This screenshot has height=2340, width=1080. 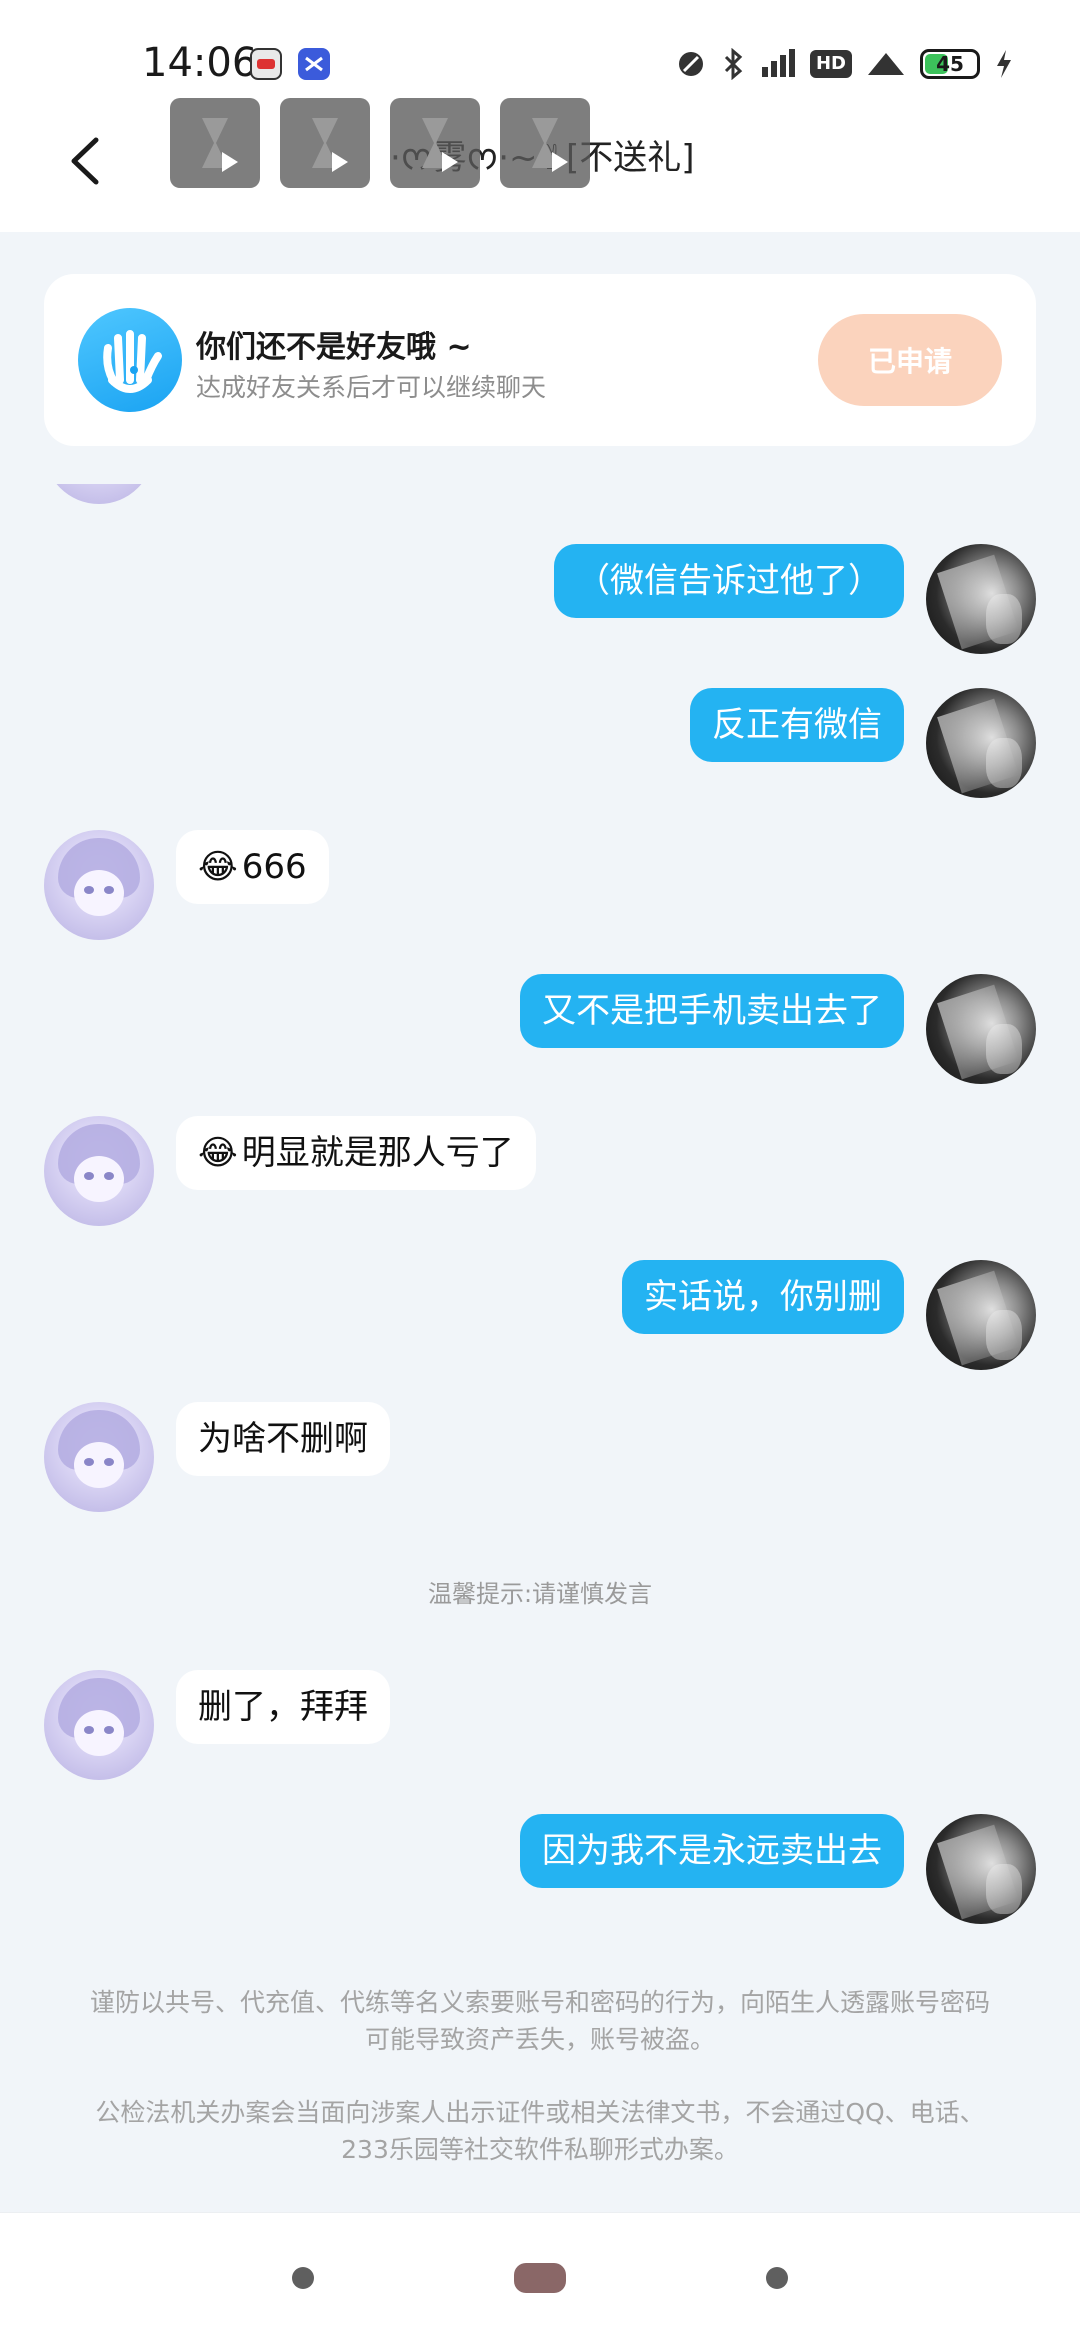 I want to click on banner-title: 你们还不是好友哦 ~, so click(x=334, y=347).